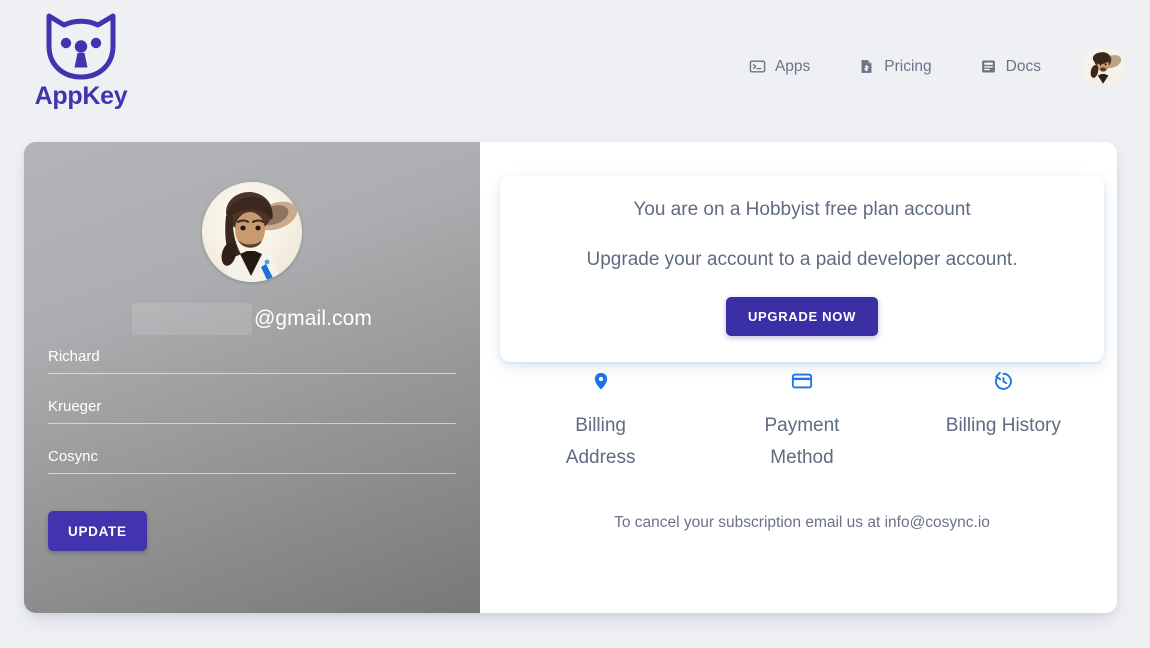 The width and height of the screenshot is (1150, 648). Describe the element at coordinates (81, 96) in the screenshot. I see `brand-name: AppKey` at that location.